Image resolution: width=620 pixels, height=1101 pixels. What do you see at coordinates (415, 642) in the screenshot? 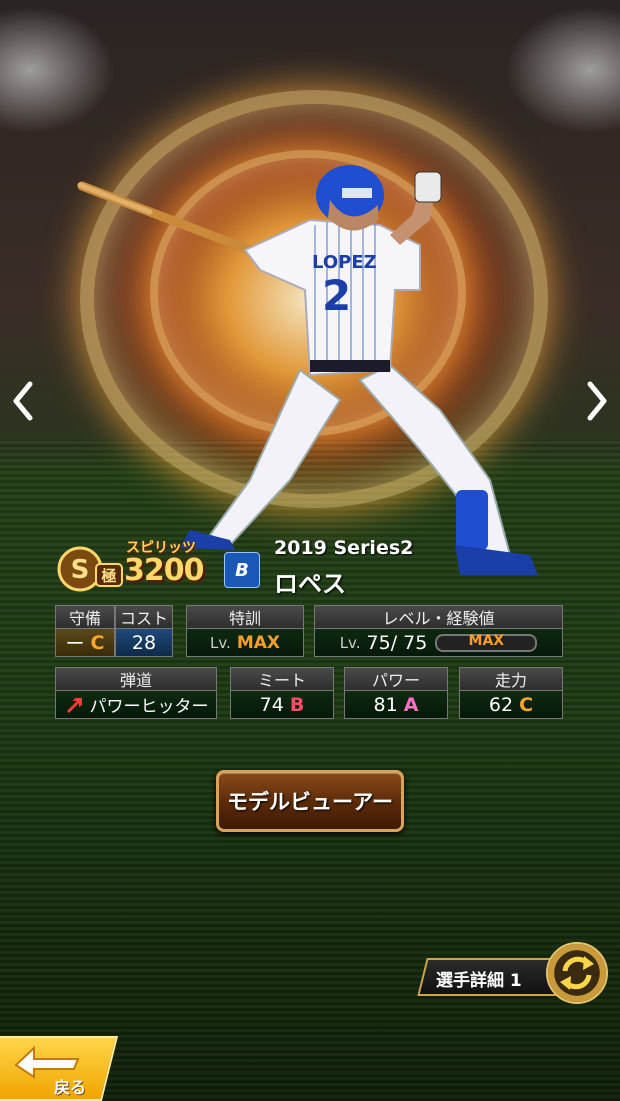
I see `stat-level-max: 75` at bounding box center [415, 642].